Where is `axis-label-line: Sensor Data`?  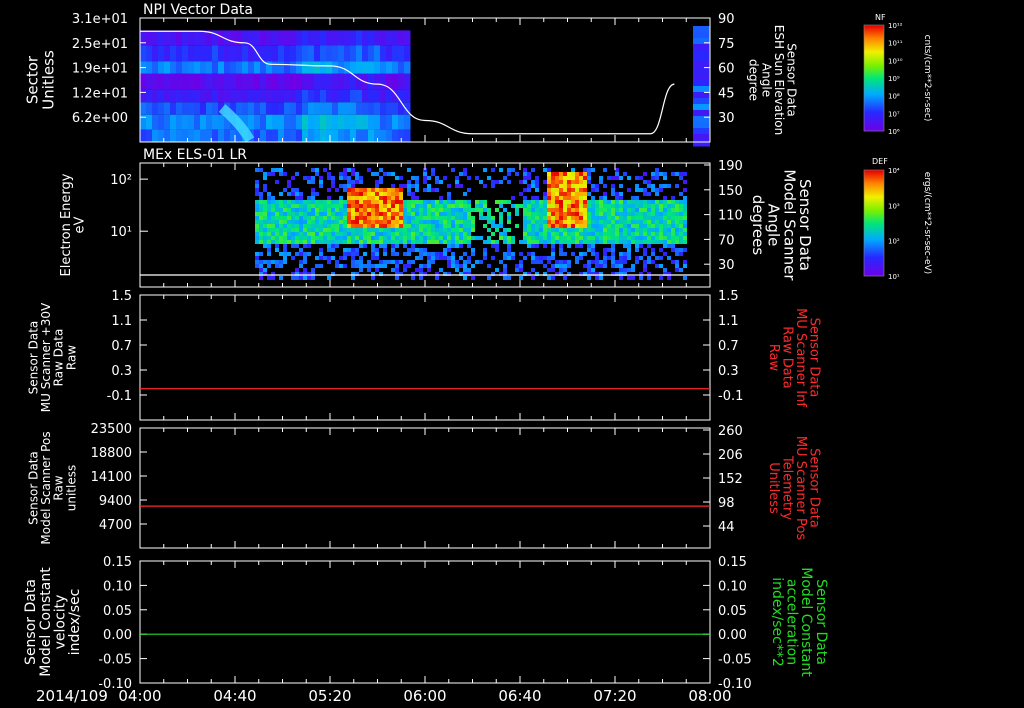 axis-label-line: Sensor Data is located at coordinates (821, 622).